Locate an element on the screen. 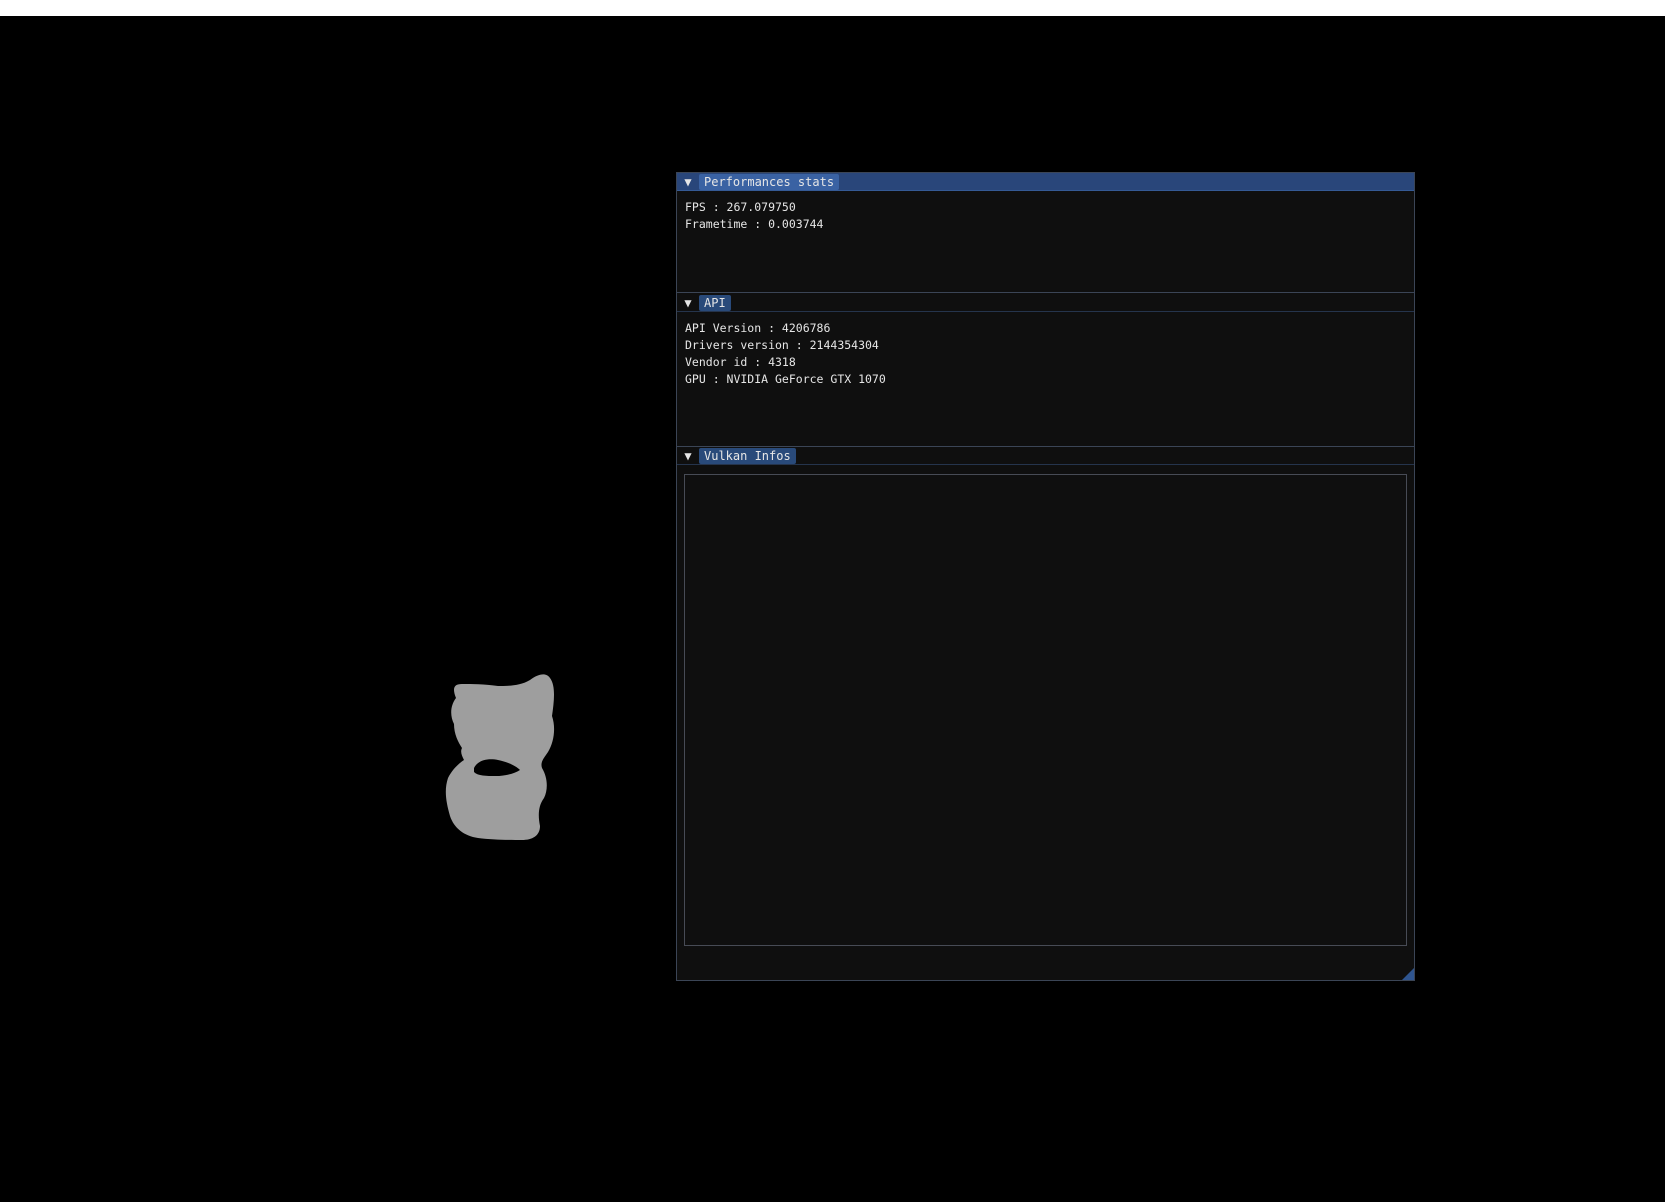 This screenshot has height=1202, width=1665. drivers-version-line: Drivers version : 2144354304 is located at coordinates (782, 345).